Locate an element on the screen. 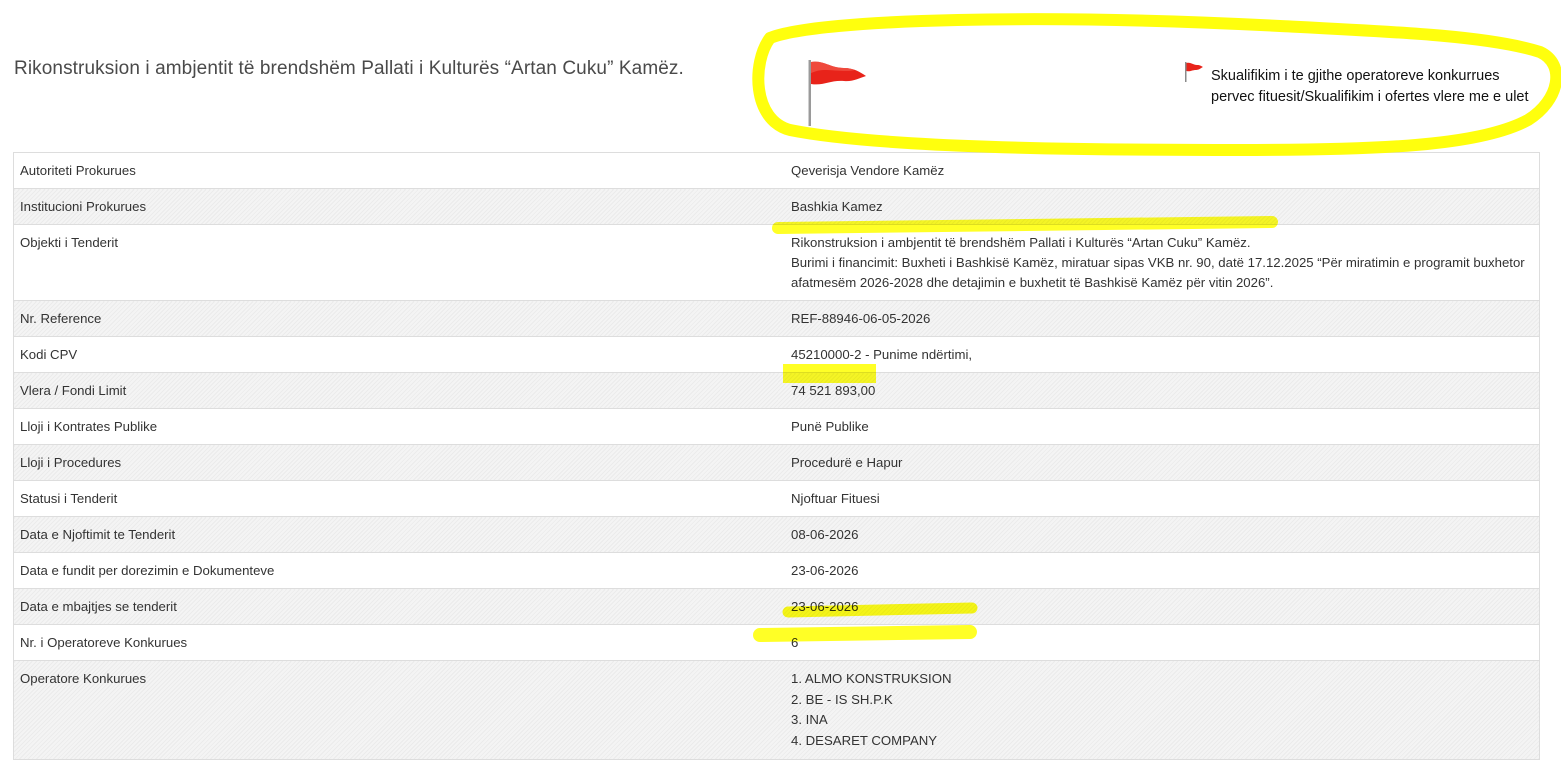 The image size is (1561, 760). row-label: Data e Njoftimit te Tenderit is located at coordinates (395, 534).